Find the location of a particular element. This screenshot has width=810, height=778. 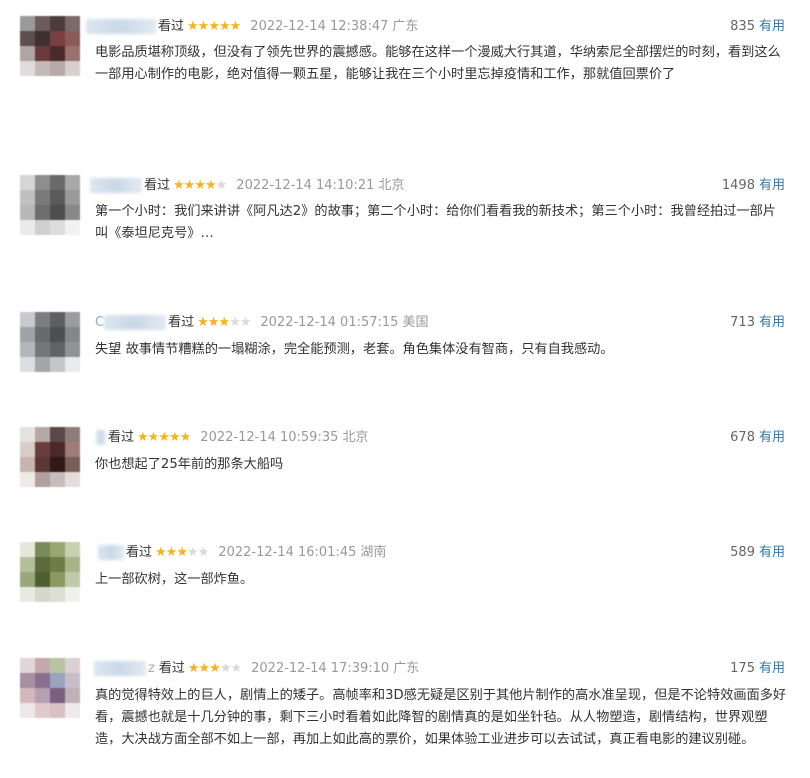

review-meta: z 看过 ★★★★★ 2022-12-14 17:39:10 广东 is located at coordinates (256, 669).